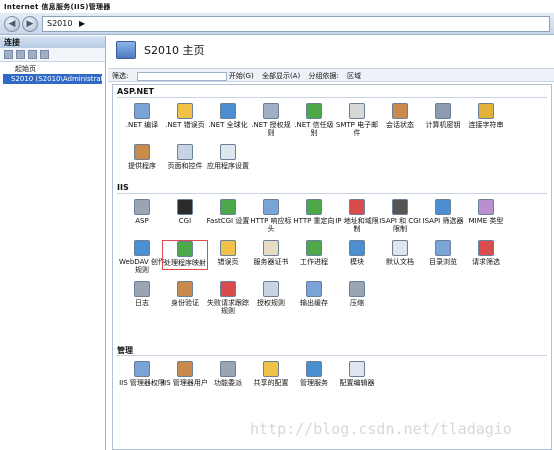 The width and height of the screenshot is (554, 450). What do you see at coordinates (228, 166) in the screenshot?
I see `feature-label: 应用程序设置` at bounding box center [228, 166].